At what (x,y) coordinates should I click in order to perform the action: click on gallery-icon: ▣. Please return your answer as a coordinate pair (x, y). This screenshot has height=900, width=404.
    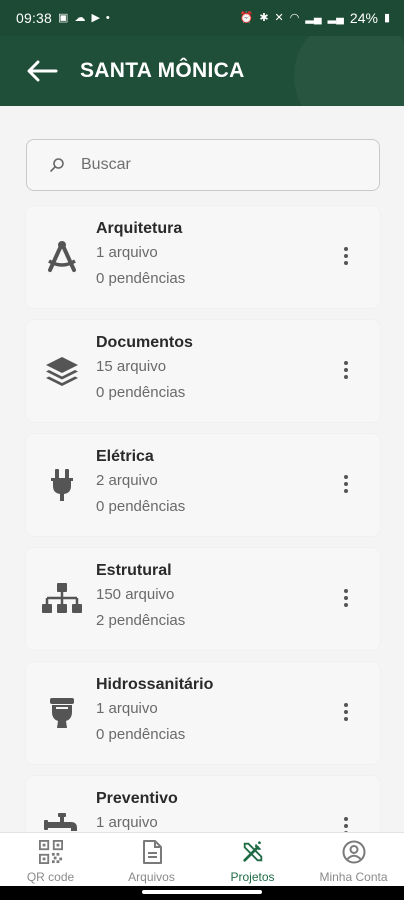
    Looking at the image, I should click on (63, 17).